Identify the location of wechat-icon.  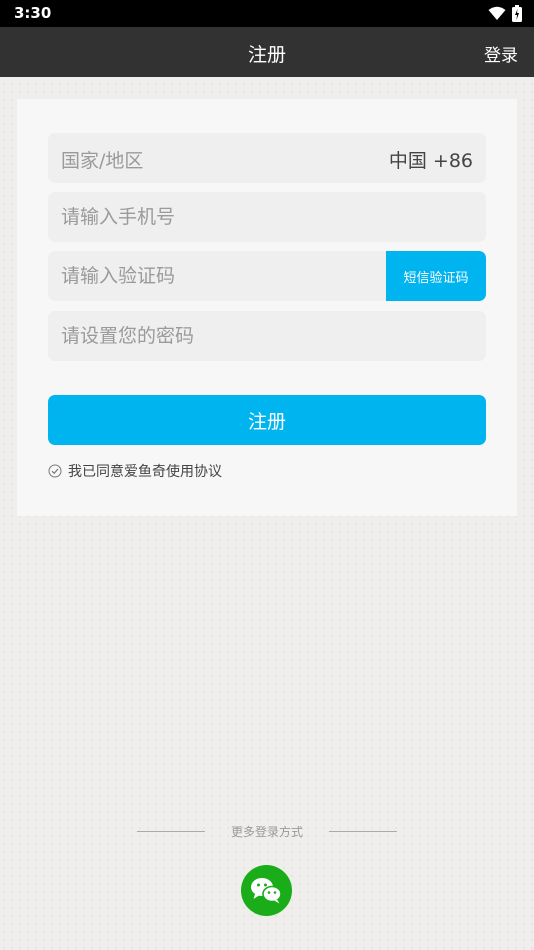
(266, 891).